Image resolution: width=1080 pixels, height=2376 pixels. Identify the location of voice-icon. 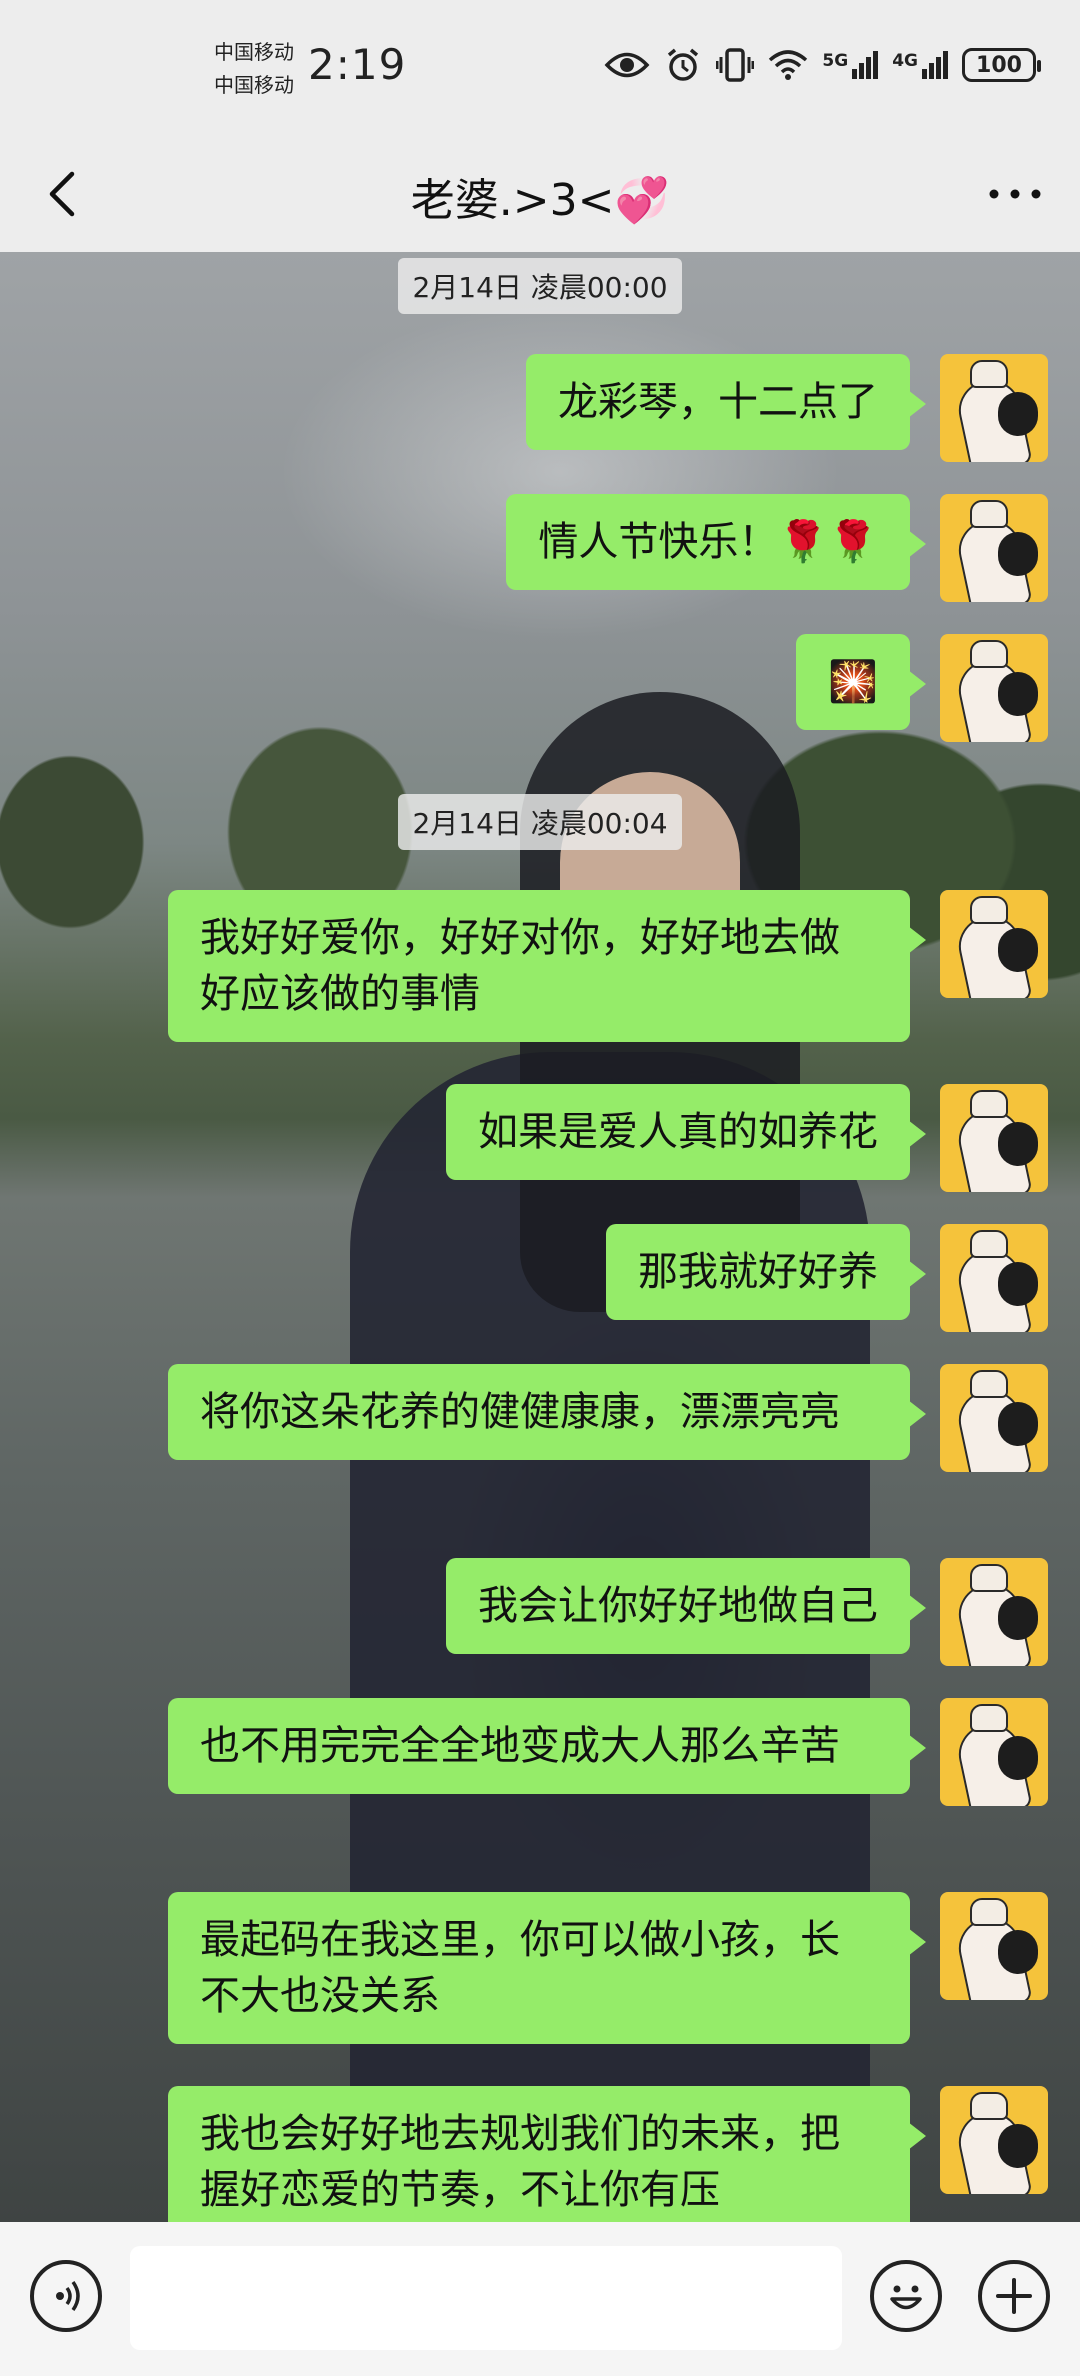
(66, 2296).